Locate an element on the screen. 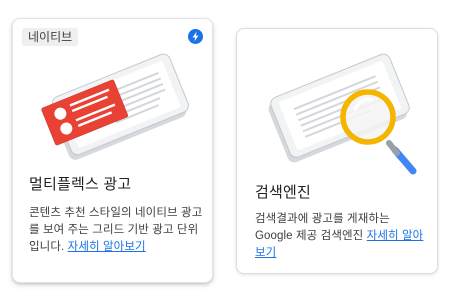 The image size is (454, 298). learn-more-link: 자세히 알아보기 is located at coordinates (107, 247).